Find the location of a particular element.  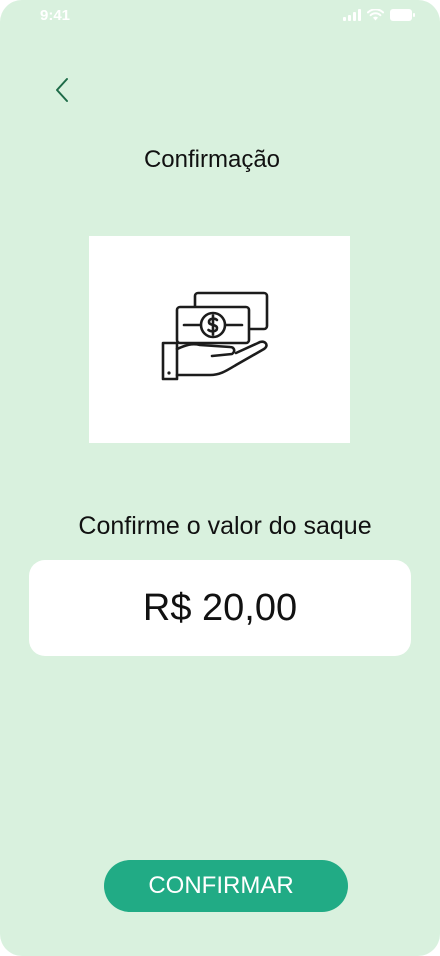

hand-money-icon is located at coordinates (220, 339).